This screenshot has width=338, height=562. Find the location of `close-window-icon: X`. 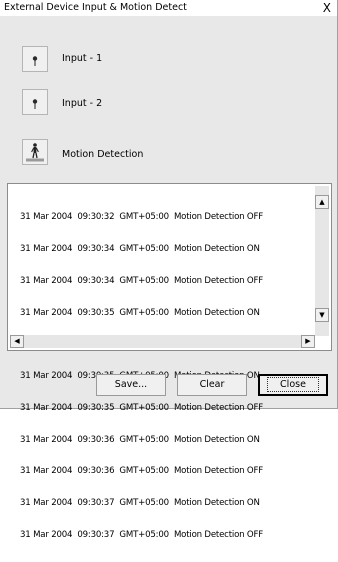

close-window-icon: X is located at coordinates (327, 8).